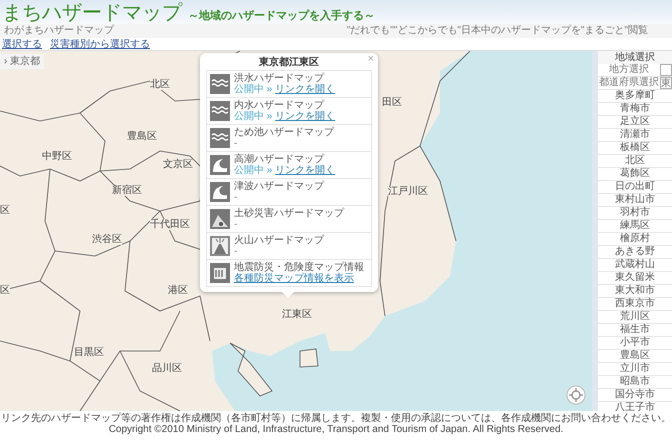 This screenshot has height=448, width=672. What do you see at coordinates (635, 187) in the screenshot?
I see `city-item: 日の出町` at bounding box center [635, 187].